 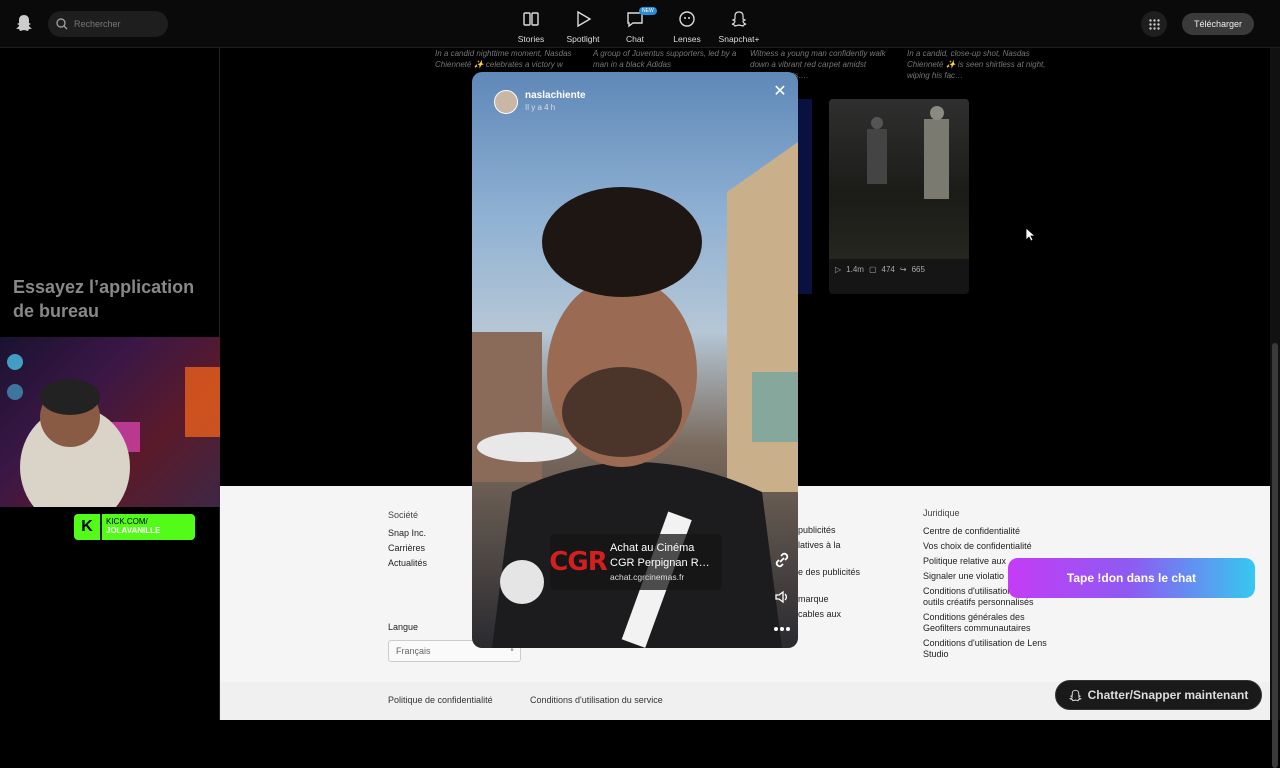 I want to click on nav-snapchat-plus: Snapchat+, so click(x=739, y=26).